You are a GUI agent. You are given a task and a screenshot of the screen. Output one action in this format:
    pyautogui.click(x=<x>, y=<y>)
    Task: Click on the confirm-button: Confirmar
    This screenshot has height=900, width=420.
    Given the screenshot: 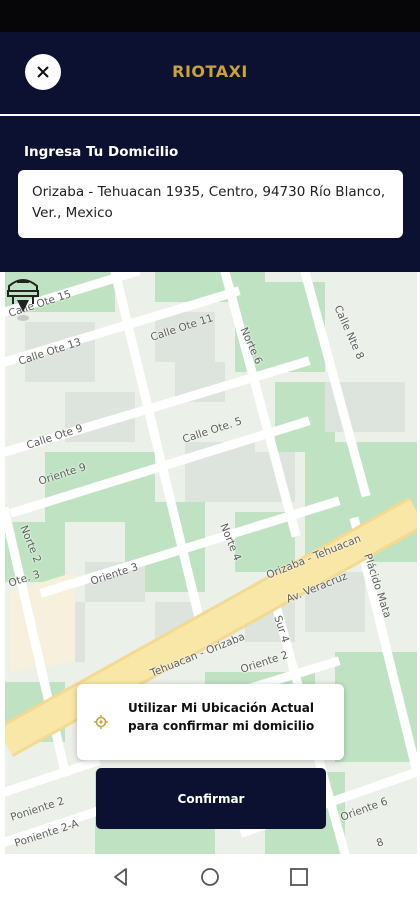 What is the action you would take?
    pyautogui.click(x=211, y=798)
    